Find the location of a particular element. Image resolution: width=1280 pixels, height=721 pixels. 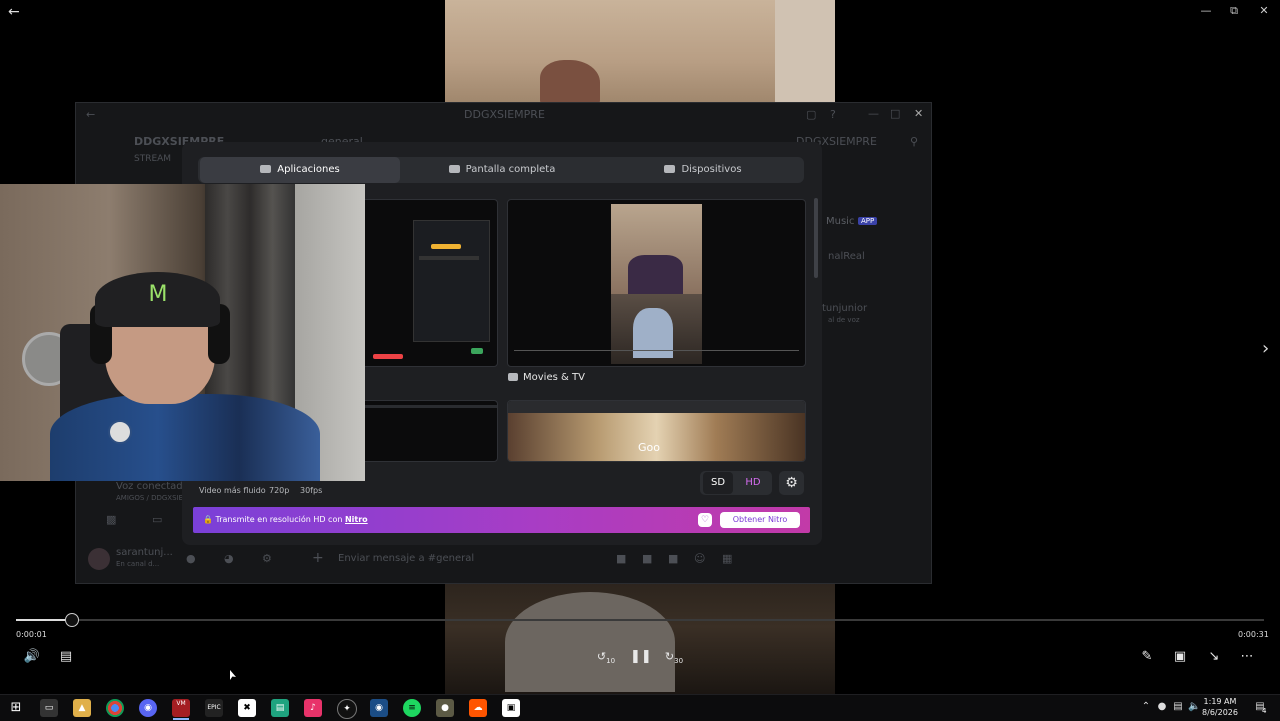

mini-player-icon: ▣ is located at coordinates (1180, 657).